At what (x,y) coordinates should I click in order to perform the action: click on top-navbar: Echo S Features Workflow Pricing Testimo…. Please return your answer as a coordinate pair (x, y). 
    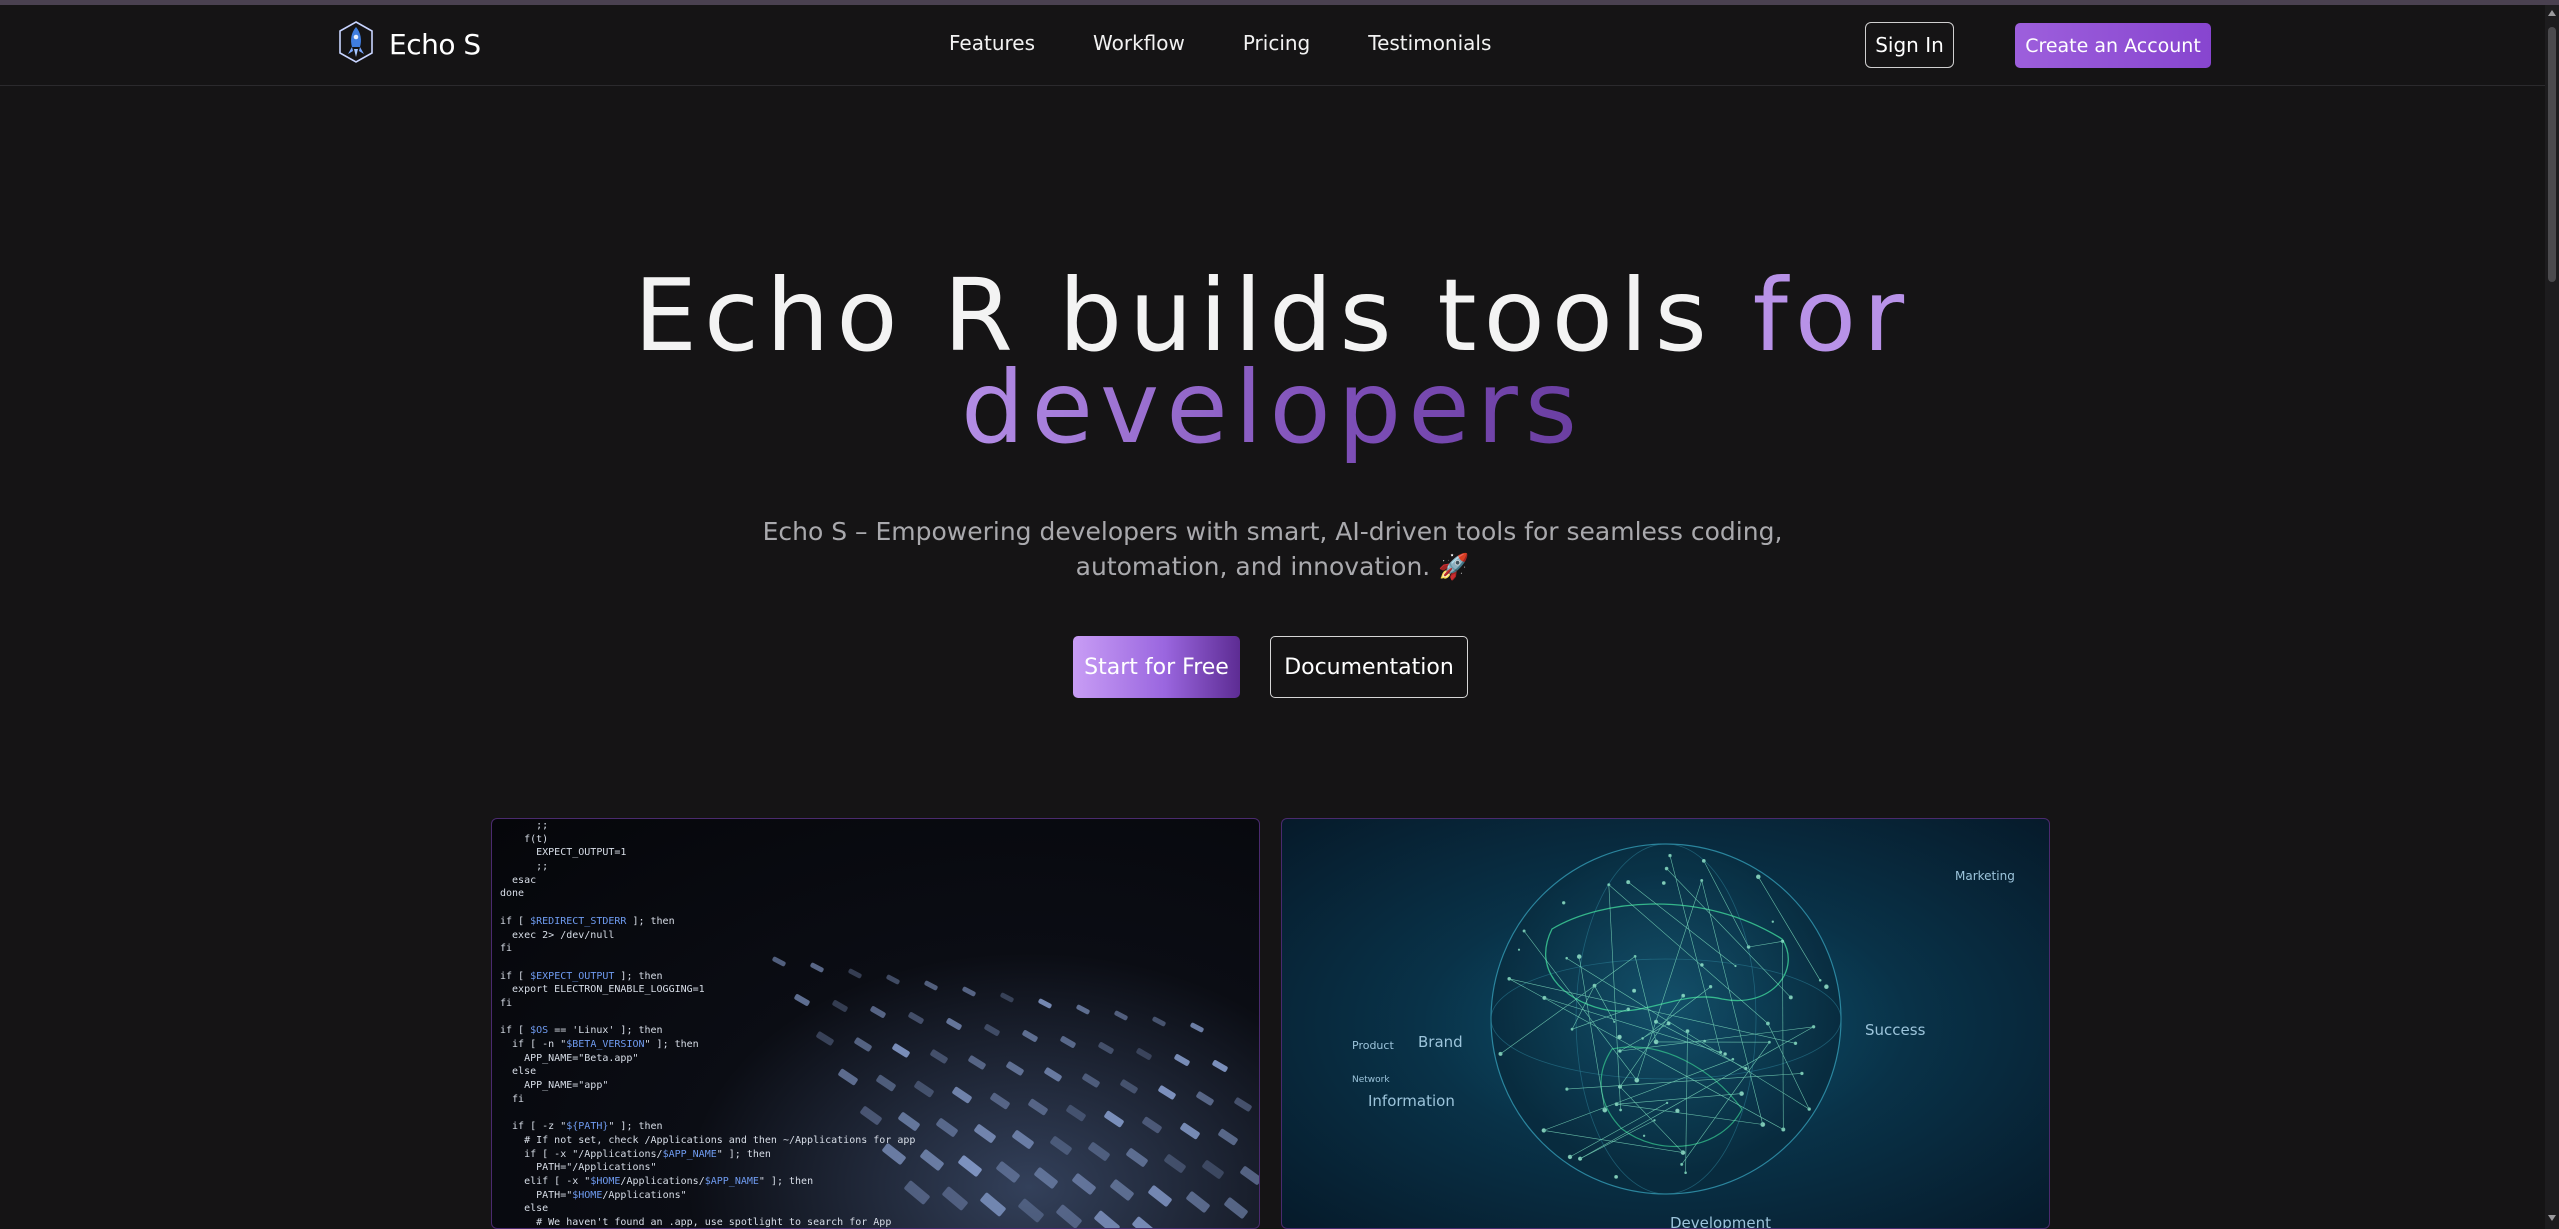
    Looking at the image, I should click on (1272, 45).